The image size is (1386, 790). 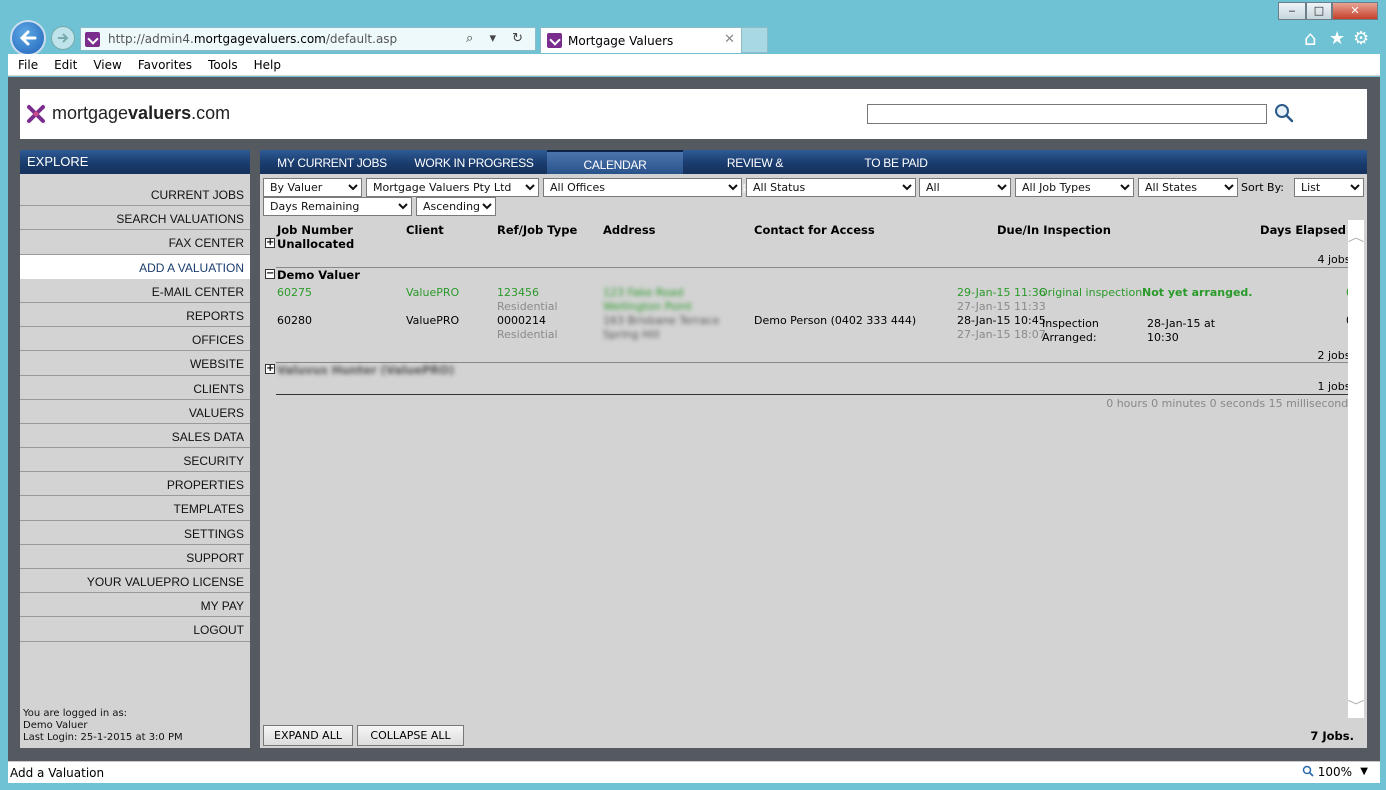 I want to click on sidebar-item-add-a-valuation: ADD A VALUATION, so click(x=135, y=266).